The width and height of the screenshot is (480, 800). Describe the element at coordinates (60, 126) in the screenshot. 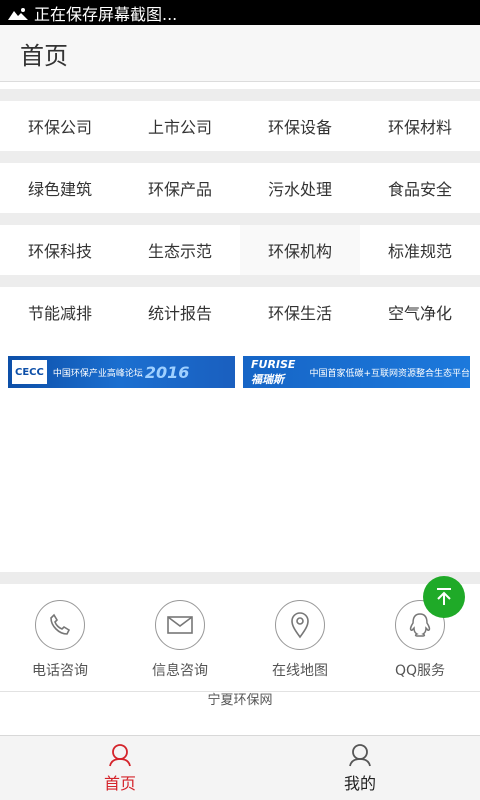

I see `category-item: 环保公司` at that location.